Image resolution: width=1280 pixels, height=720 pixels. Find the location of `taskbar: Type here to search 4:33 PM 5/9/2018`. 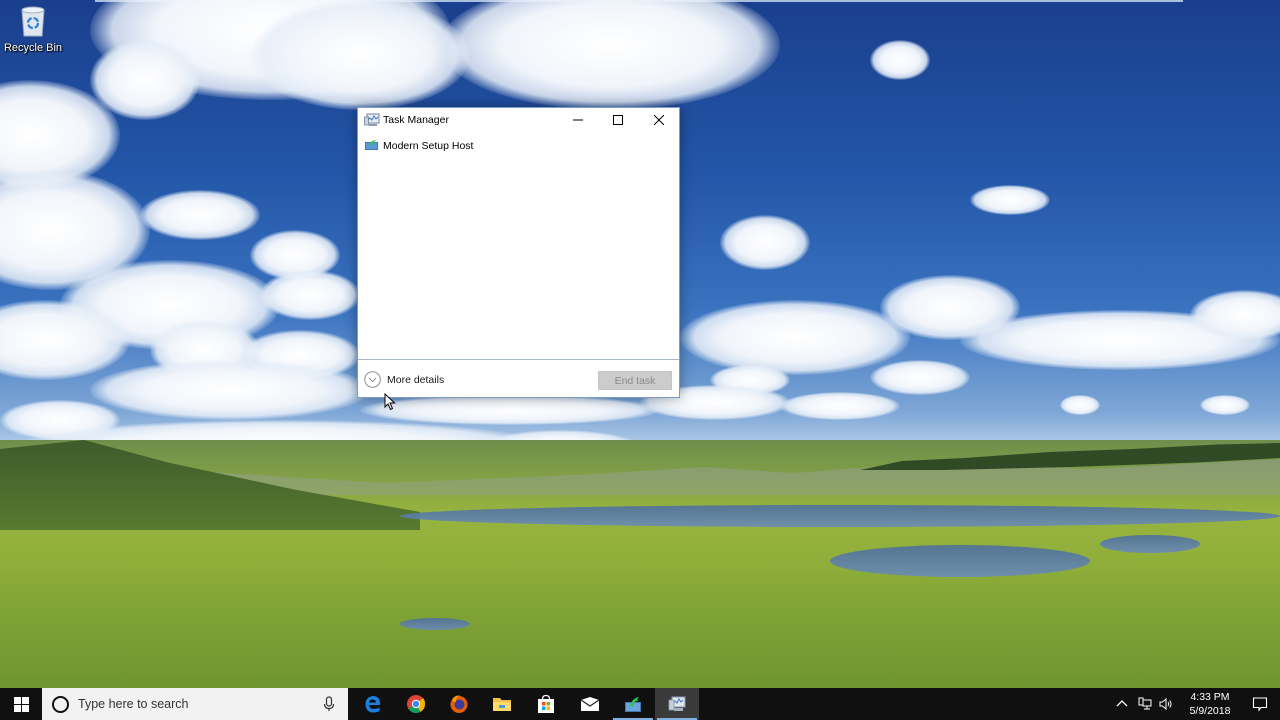

taskbar: Type here to search 4:33 PM 5/9/2018 is located at coordinates (640, 704).